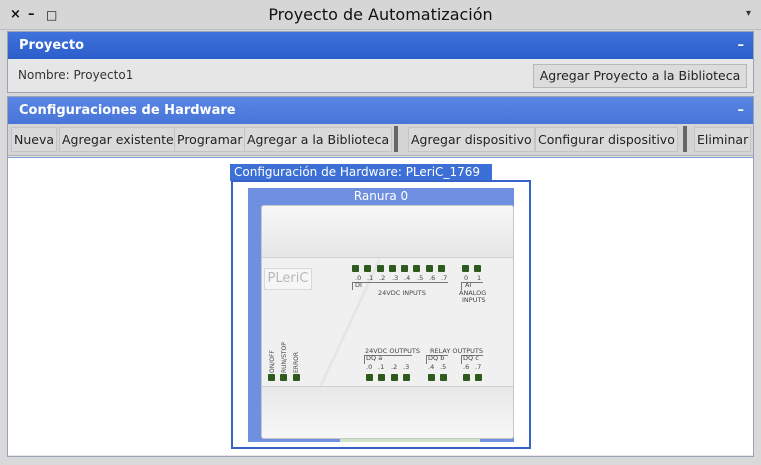 This screenshot has height=465, width=761. Describe the element at coordinates (296, 362) in the screenshot. I see `status-label-error: ERROR` at that location.